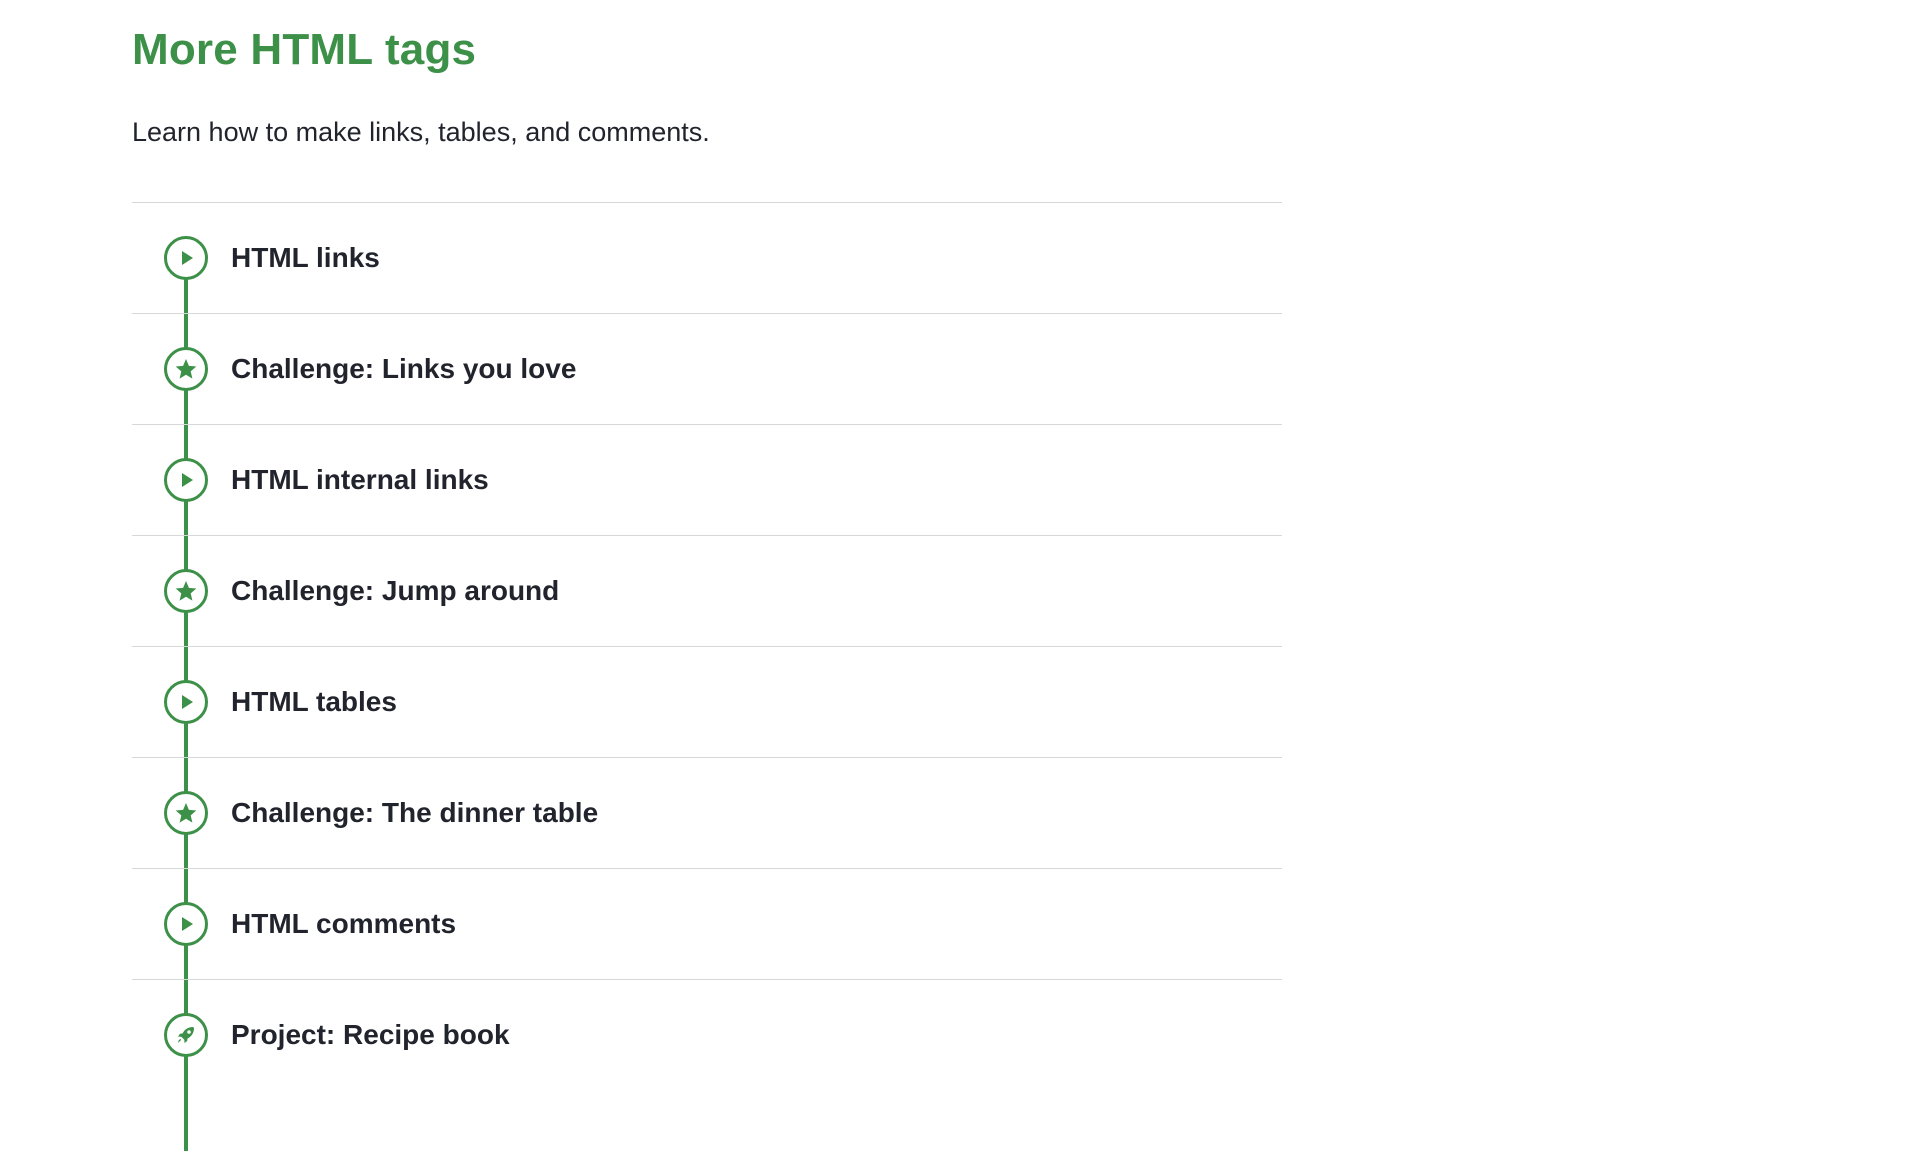 Image resolution: width=1922 pixels, height=1151 pixels. I want to click on lesson-item-html-comments: HTML comments, so click(707, 924).